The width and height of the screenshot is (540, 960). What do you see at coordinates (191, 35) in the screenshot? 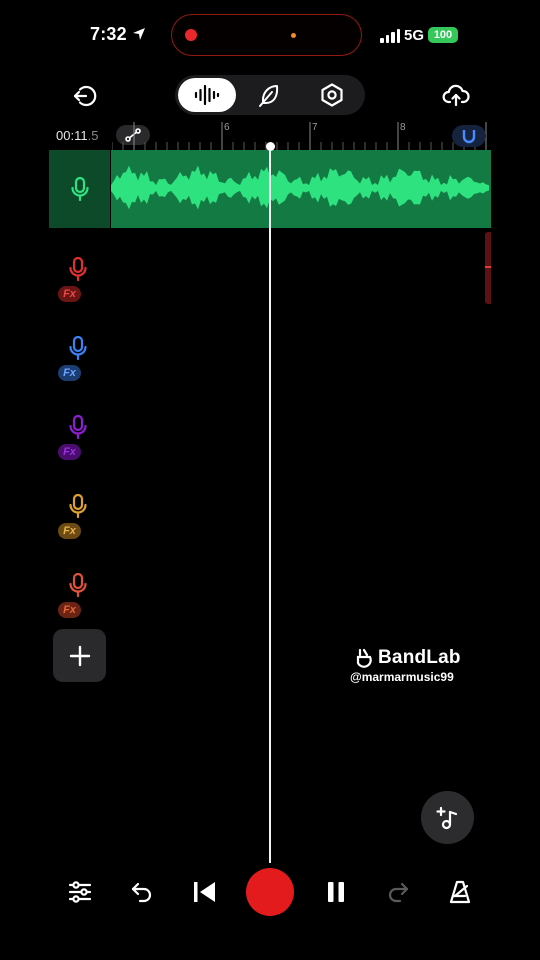
I see `recording-indicator` at bounding box center [191, 35].